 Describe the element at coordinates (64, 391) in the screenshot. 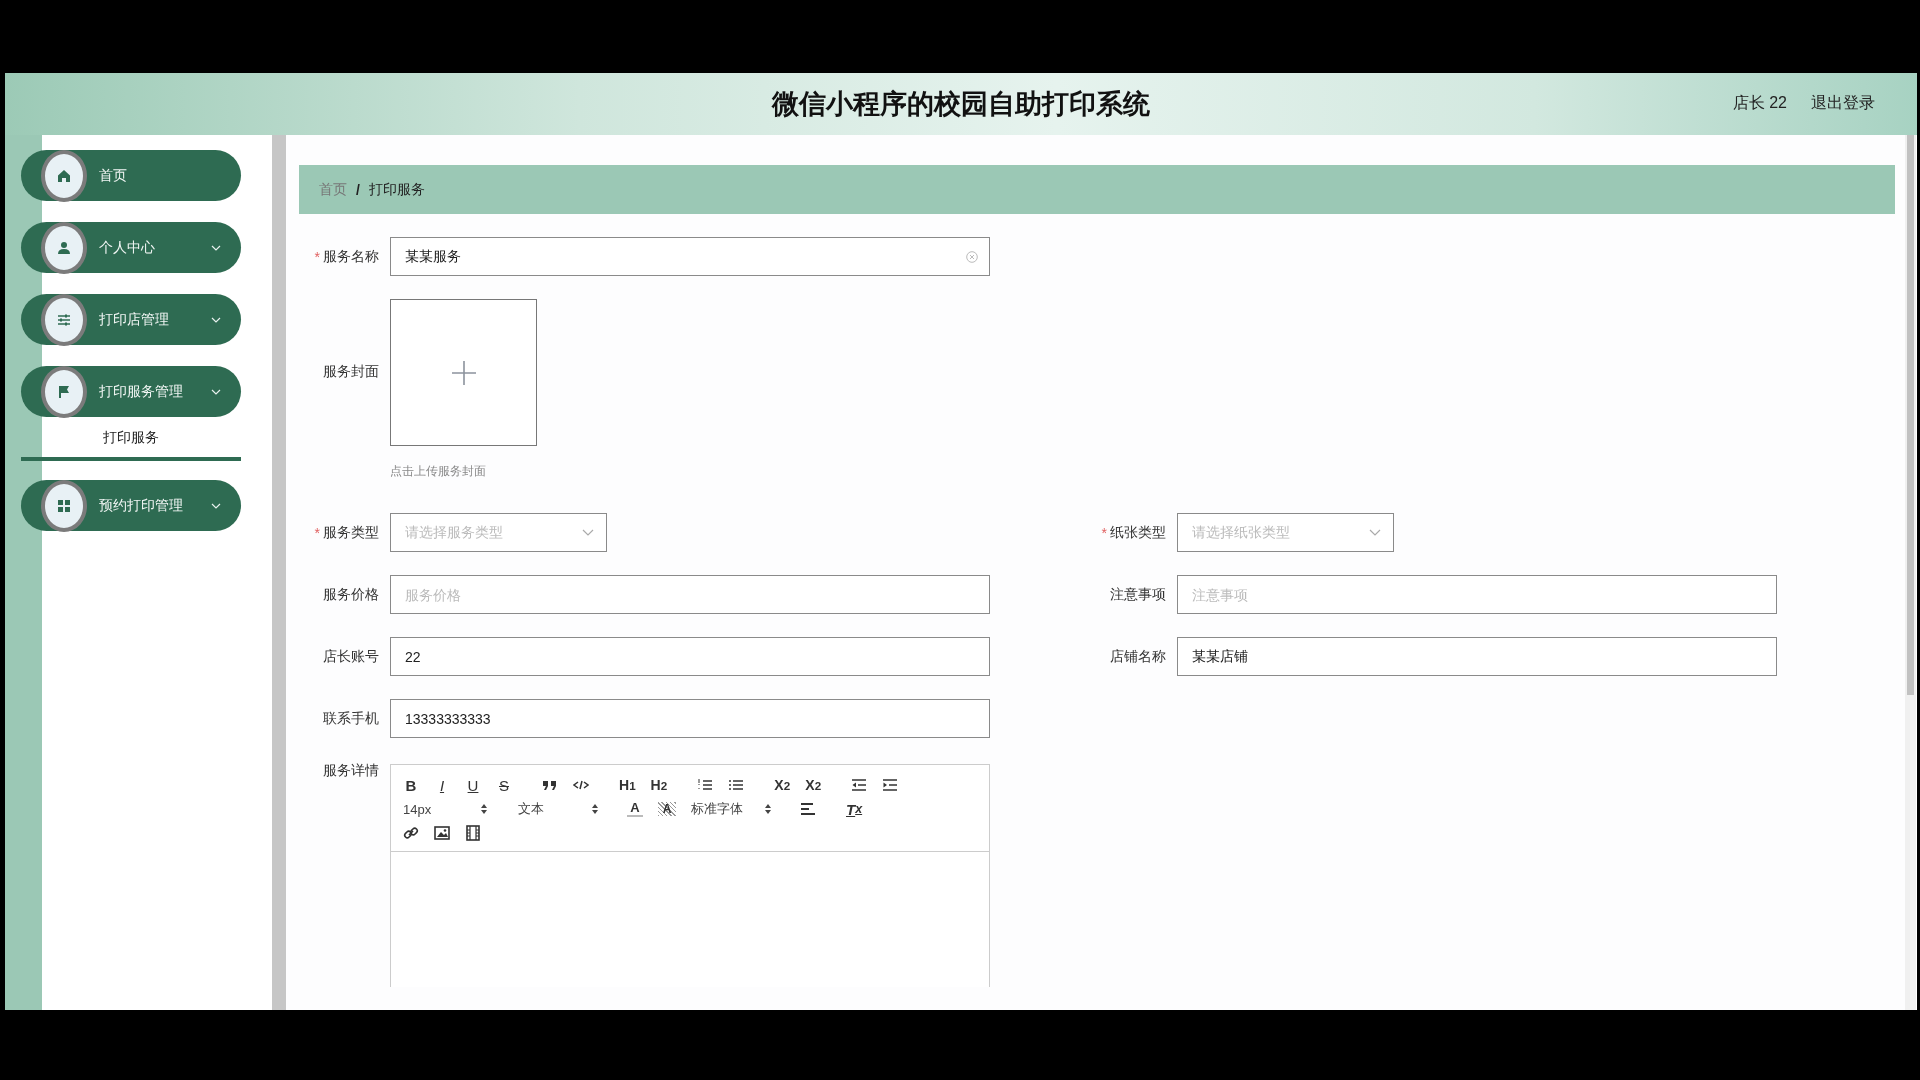

I see `flag-icon` at that location.